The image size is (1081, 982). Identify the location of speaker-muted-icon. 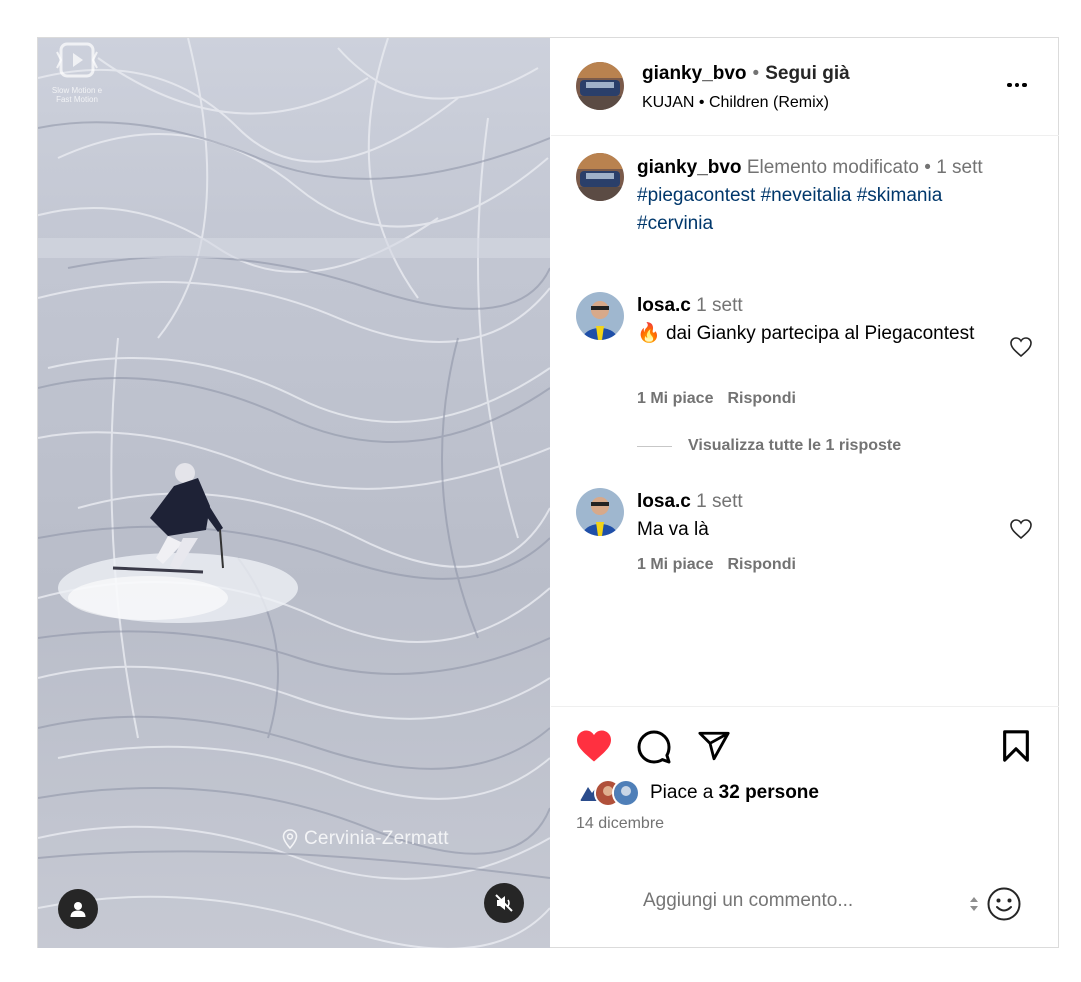
(504, 903).